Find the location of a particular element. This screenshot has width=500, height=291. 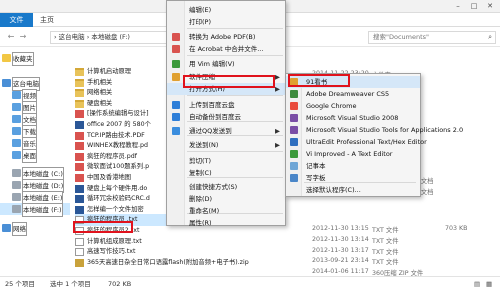

context-menu-label: 编辑(E) is located at coordinates (200, 10).